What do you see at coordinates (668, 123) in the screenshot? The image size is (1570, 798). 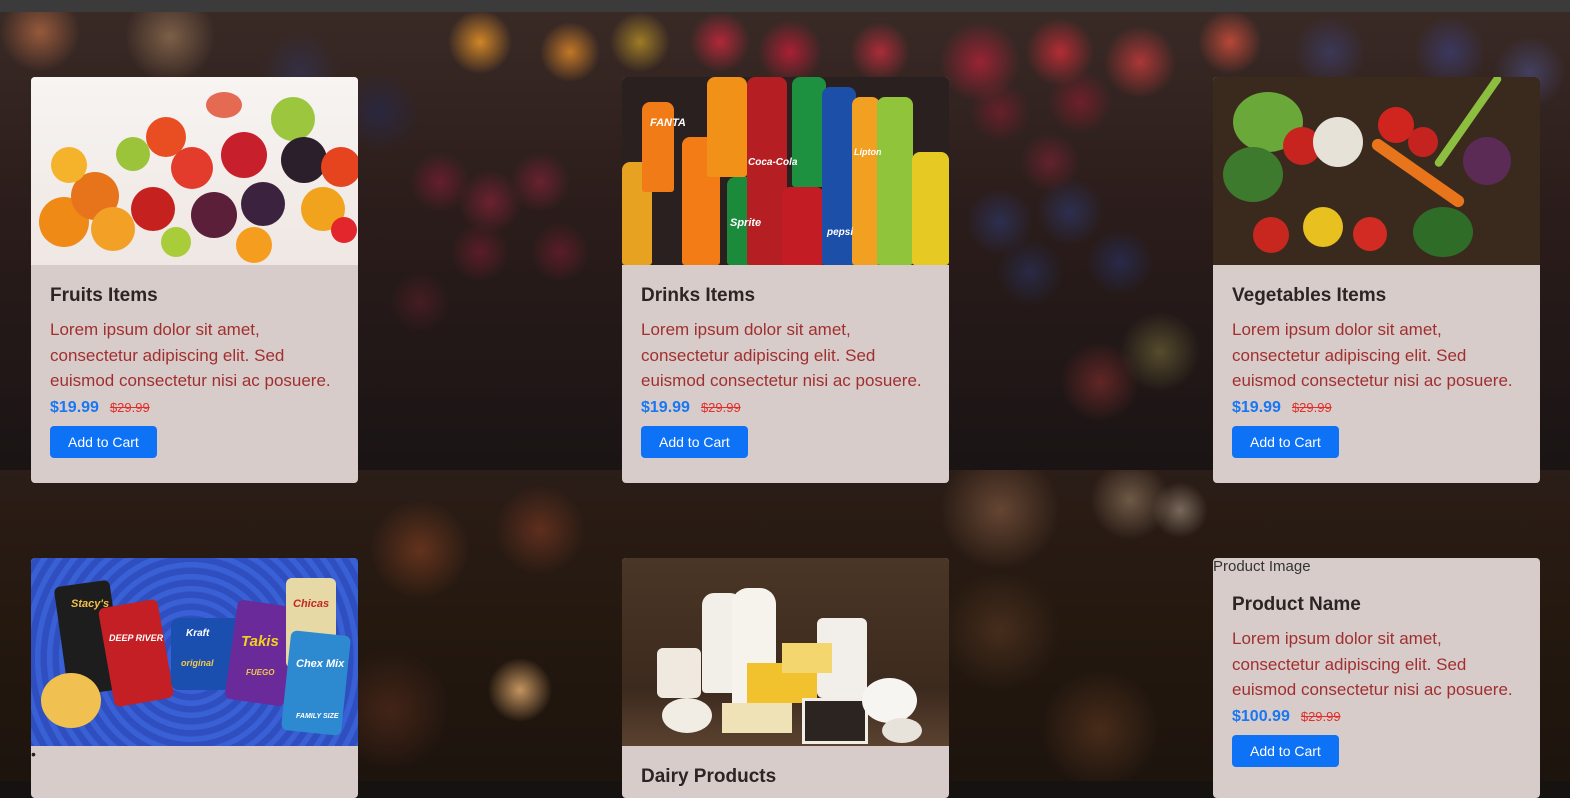 I see `drink-brand-text: FANTA` at bounding box center [668, 123].